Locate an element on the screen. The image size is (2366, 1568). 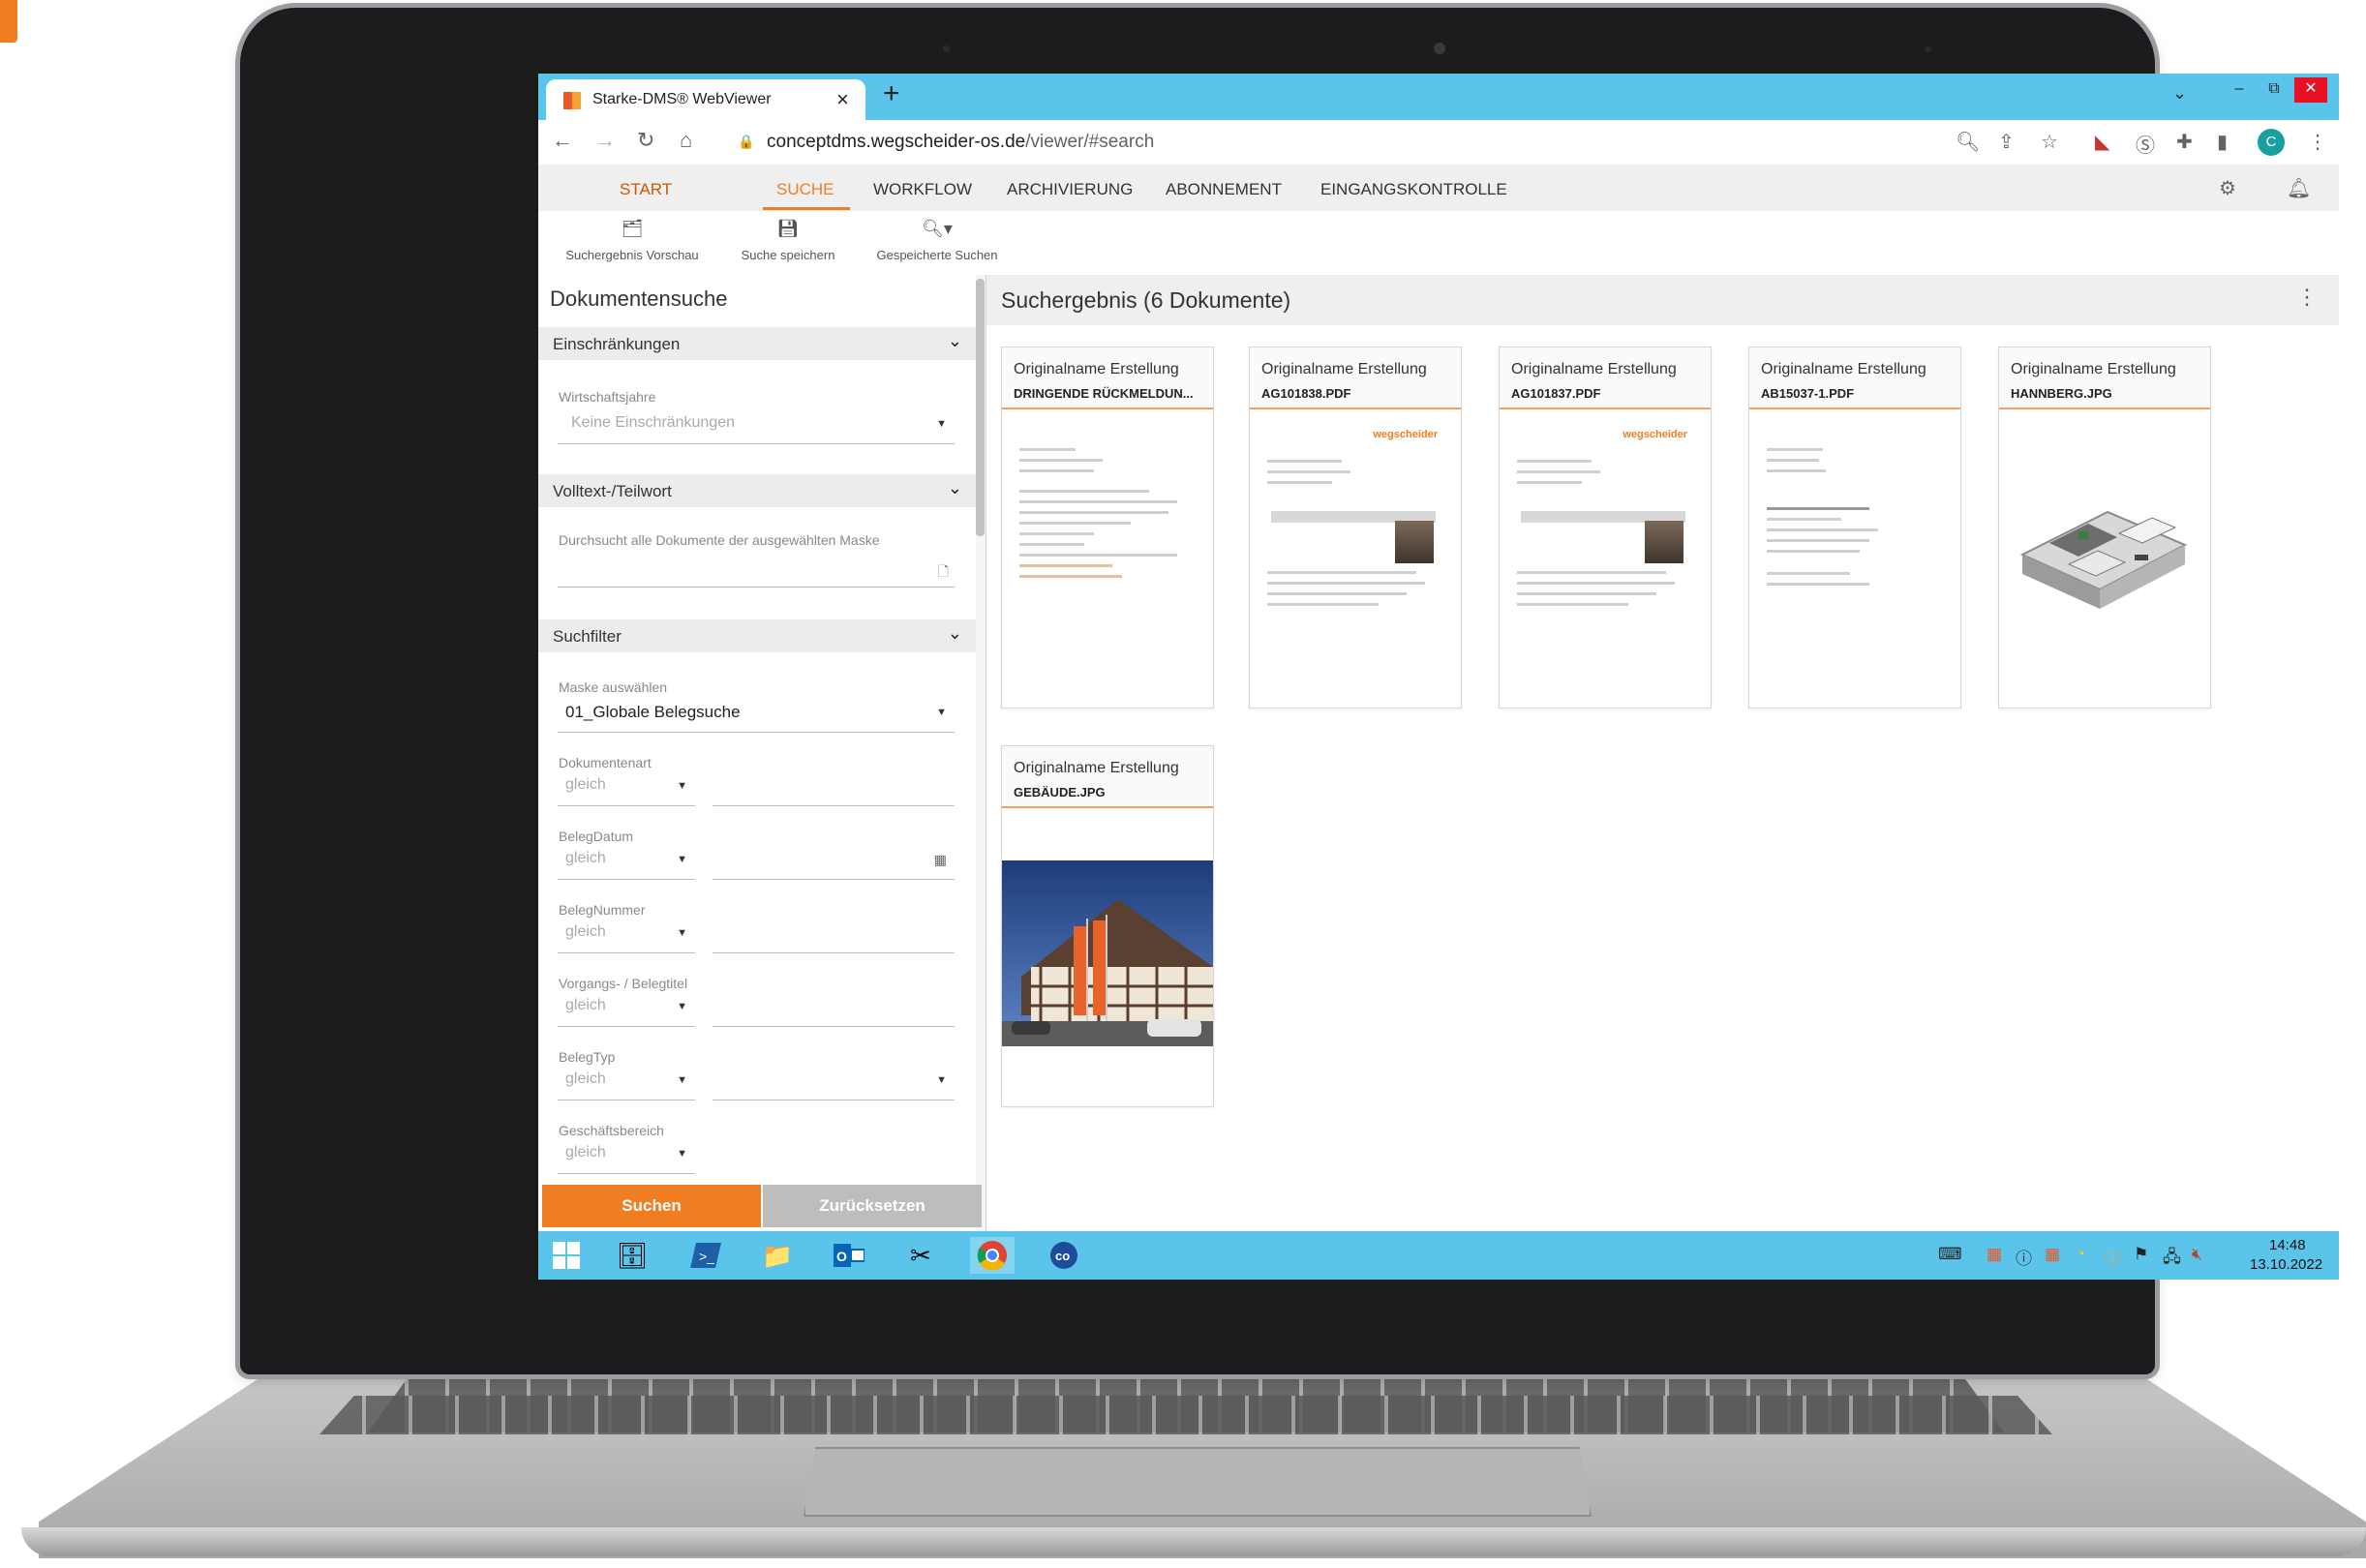
search-button: Suchen is located at coordinates (652, 1206).